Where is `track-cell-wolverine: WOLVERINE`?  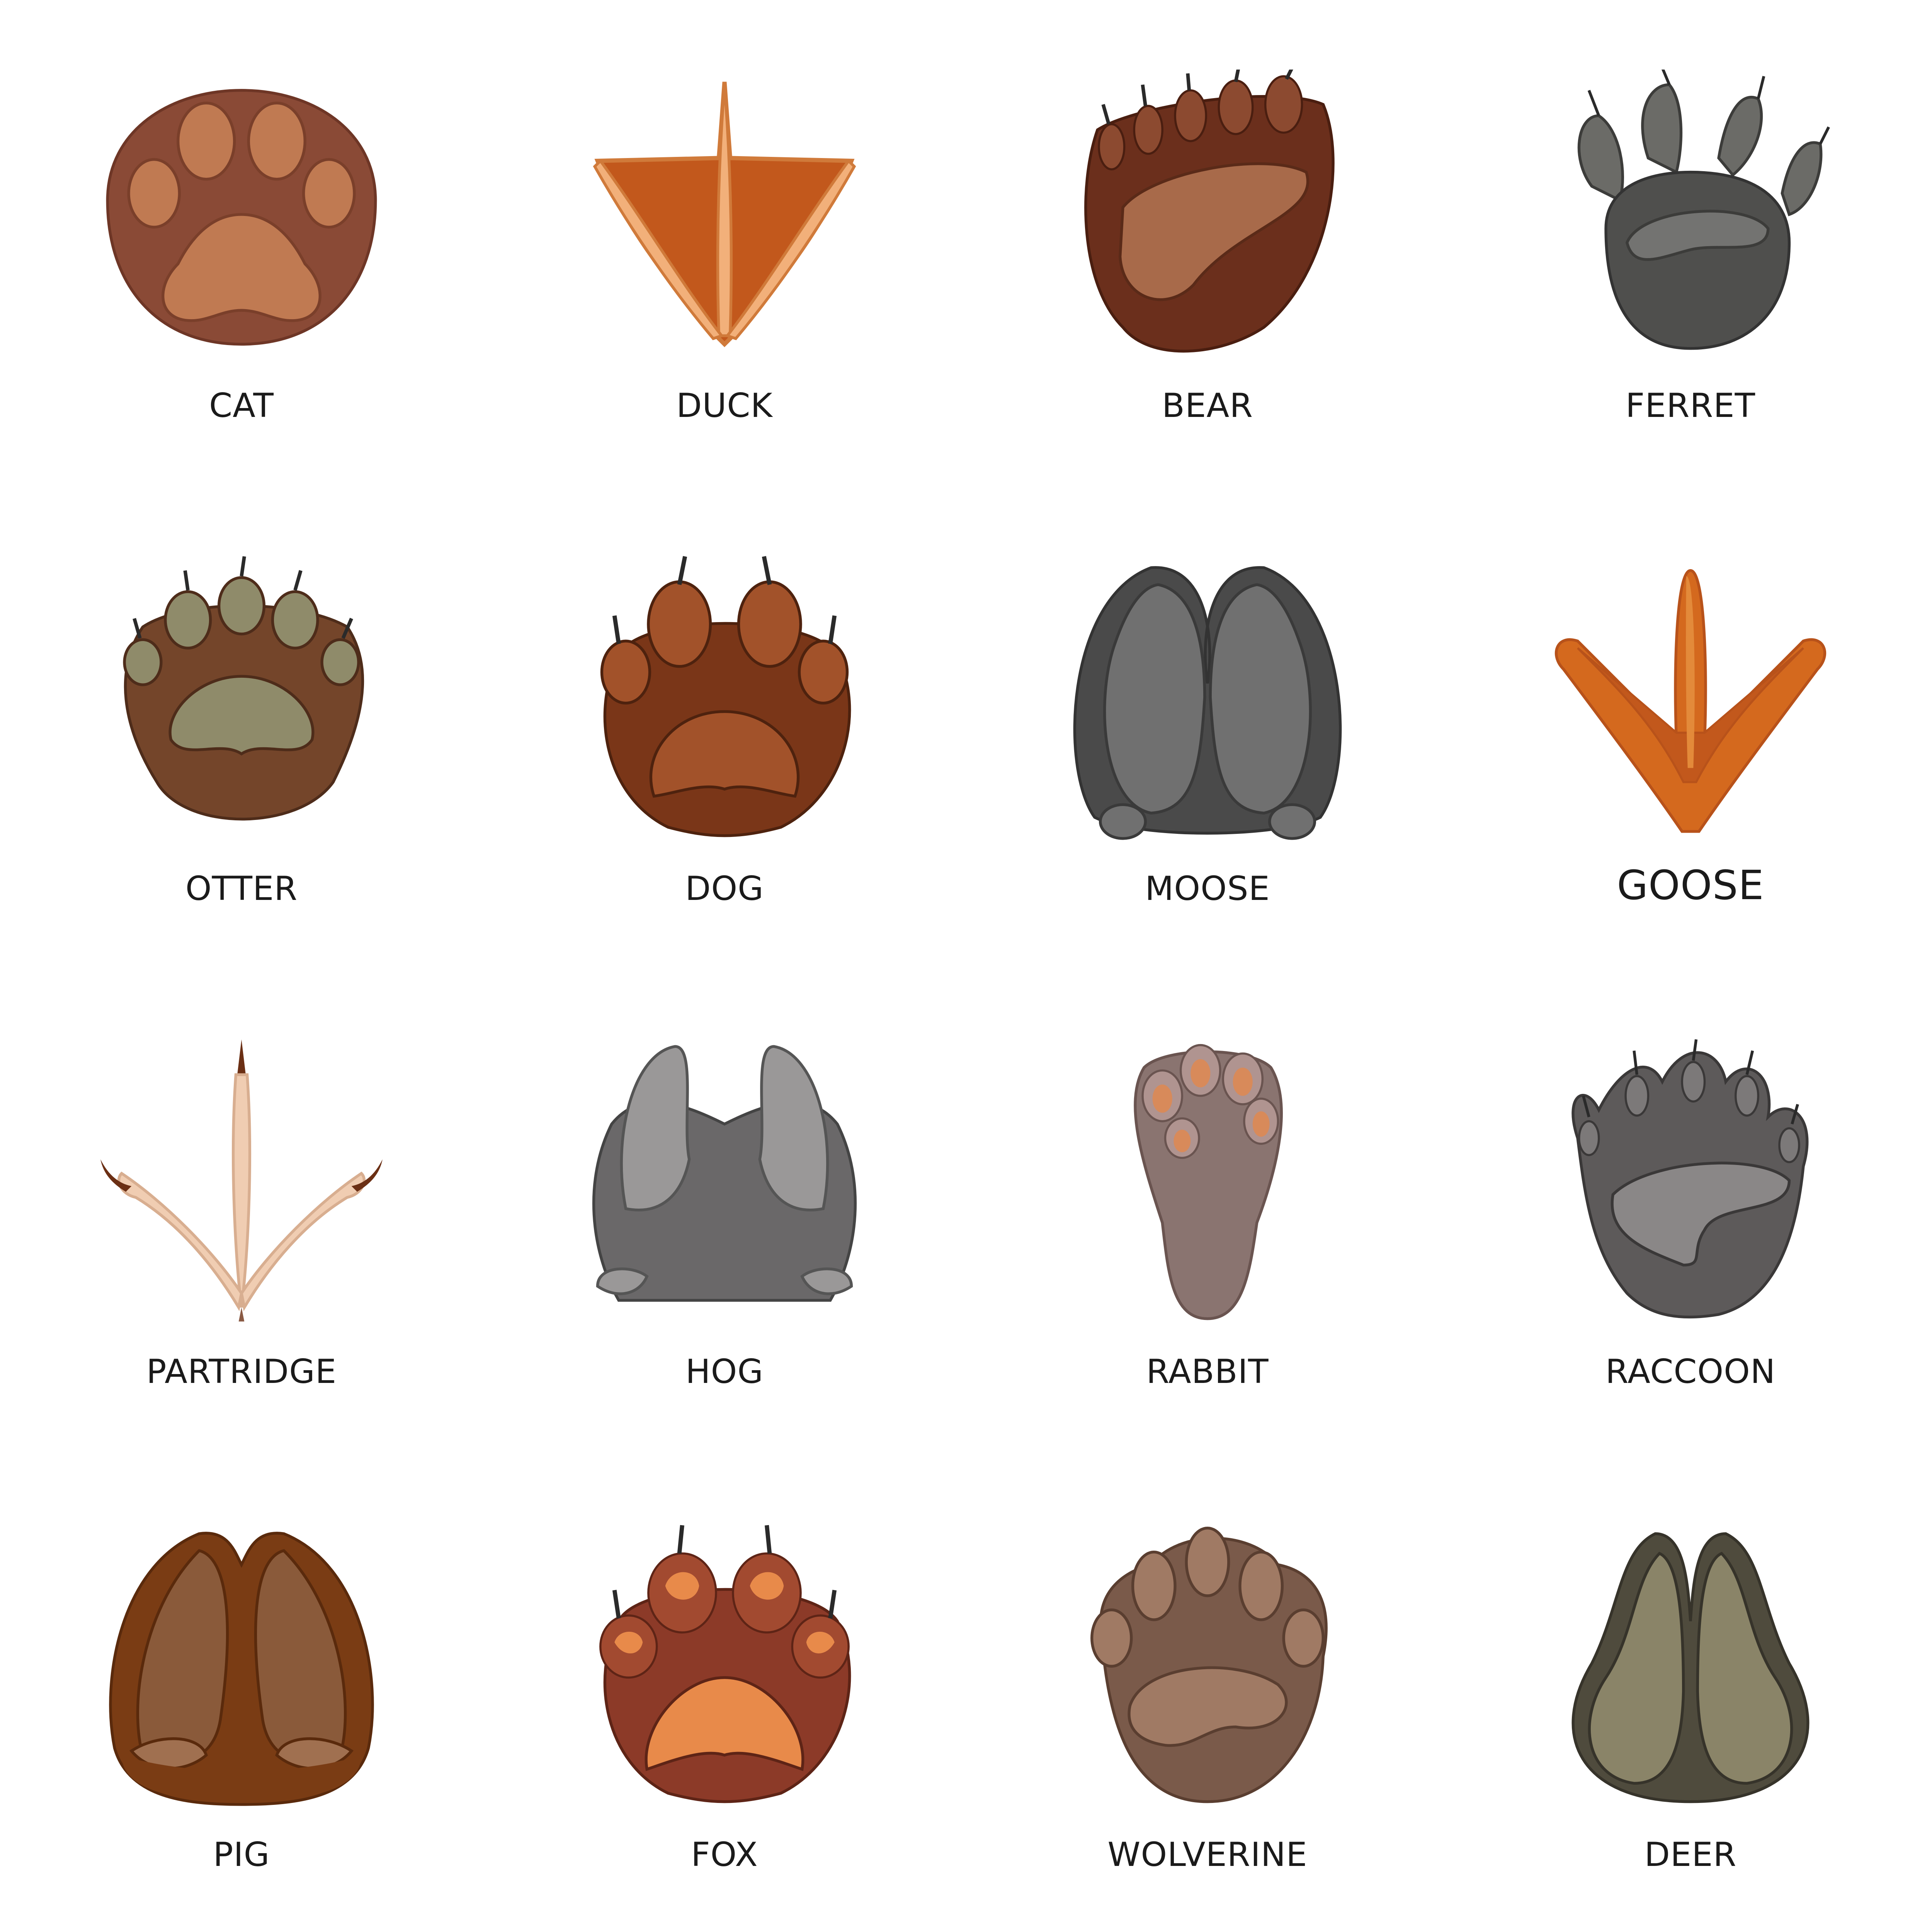
track-cell-wolverine: WOLVERINE is located at coordinates (1207, 1690).